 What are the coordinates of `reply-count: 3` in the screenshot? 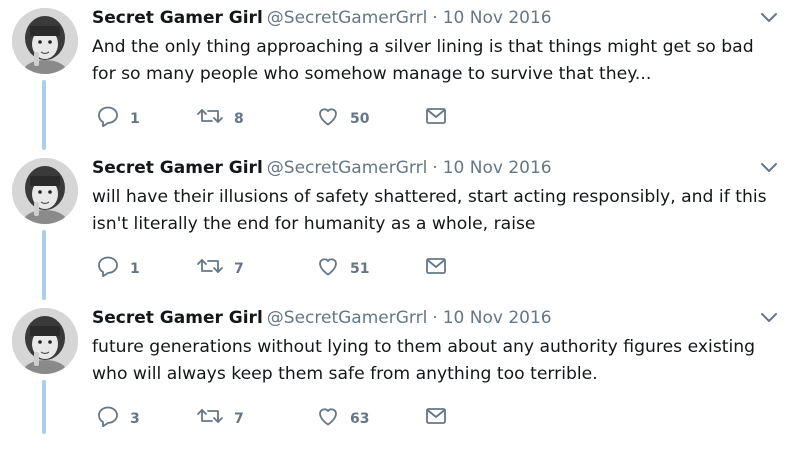 It's located at (135, 419).